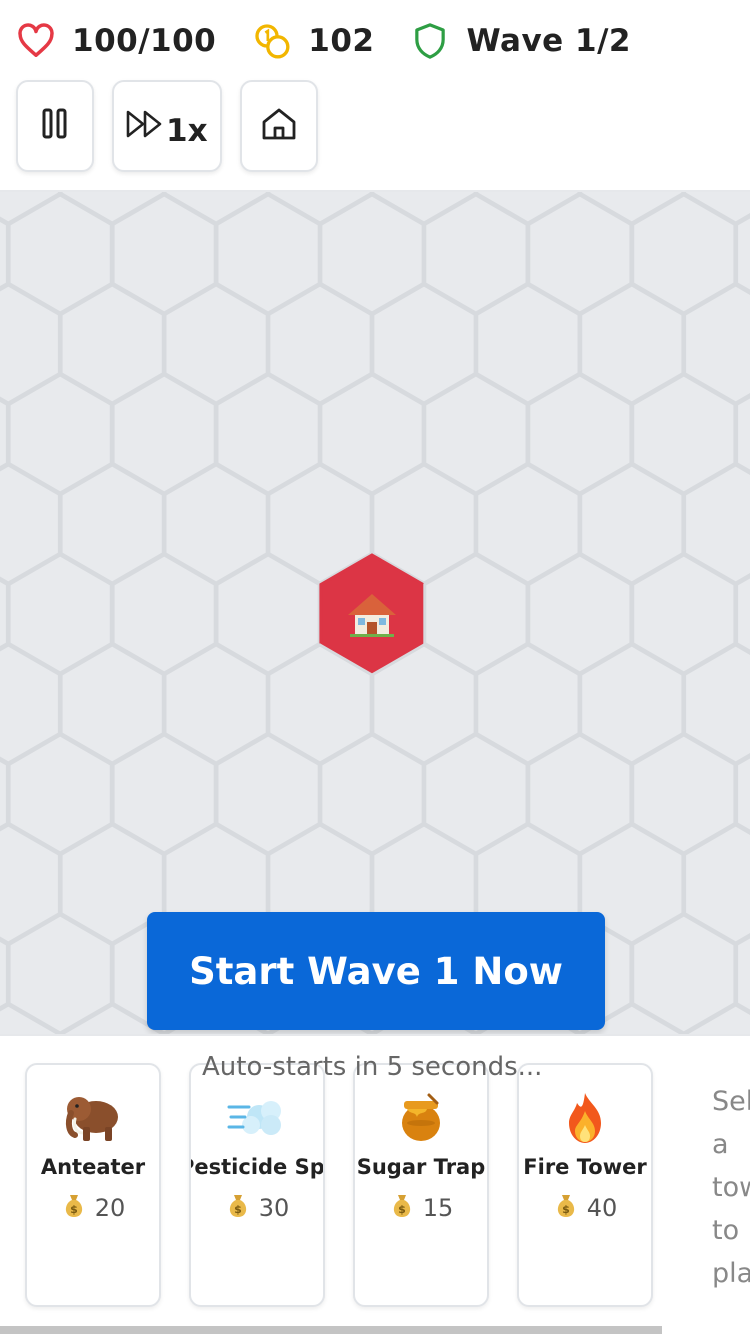  Describe the element at coordinates (258, 1167) in the screenshot. I see `tower-name: Pesticide Spray` at that location.